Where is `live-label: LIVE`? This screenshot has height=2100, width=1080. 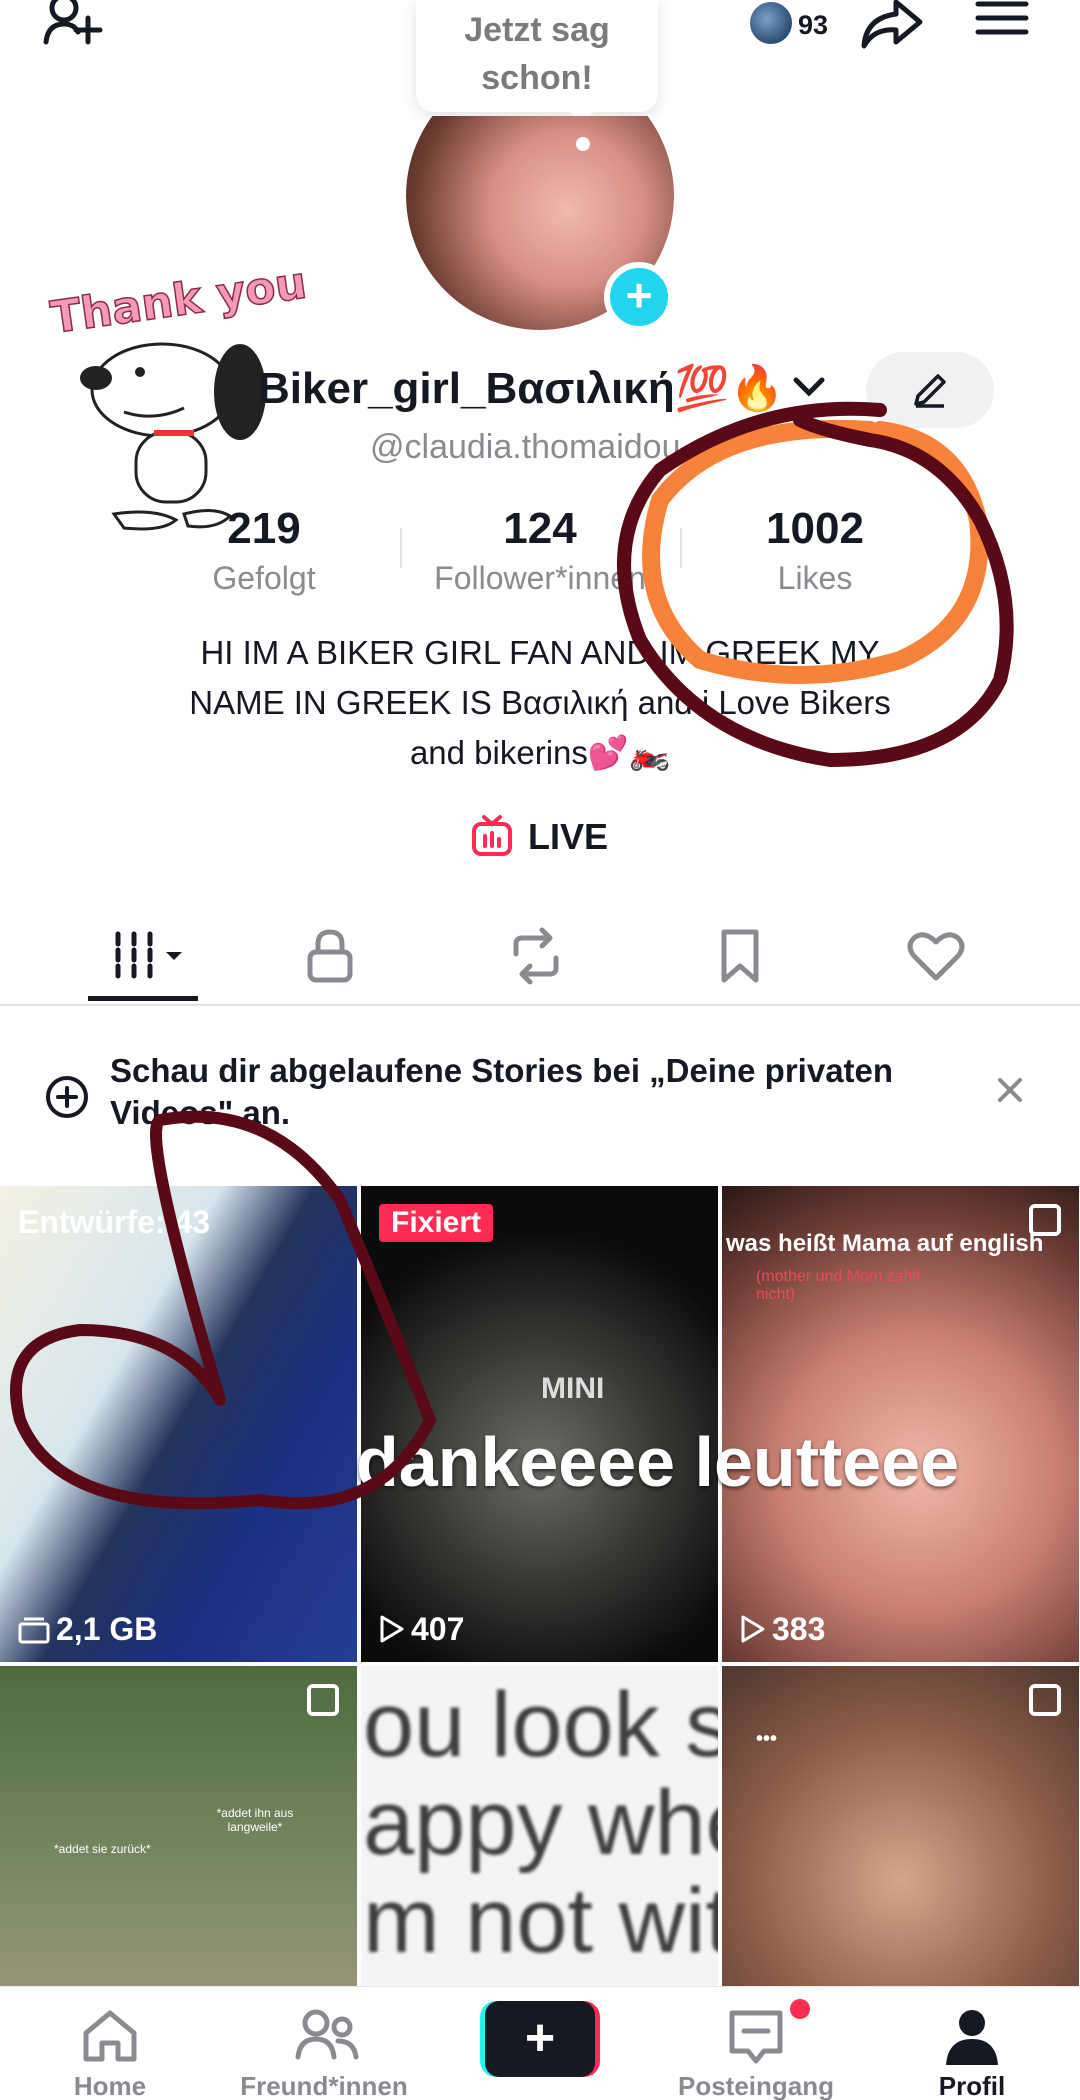
live-label: LIVE is located at coordinates (568, 836).